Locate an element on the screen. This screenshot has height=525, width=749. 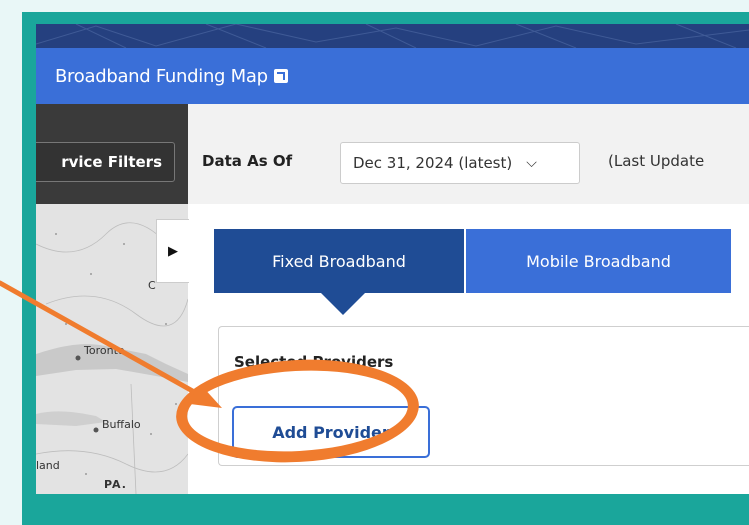
tab-label: Mobile Broadband is located at coordinates (598, 261).